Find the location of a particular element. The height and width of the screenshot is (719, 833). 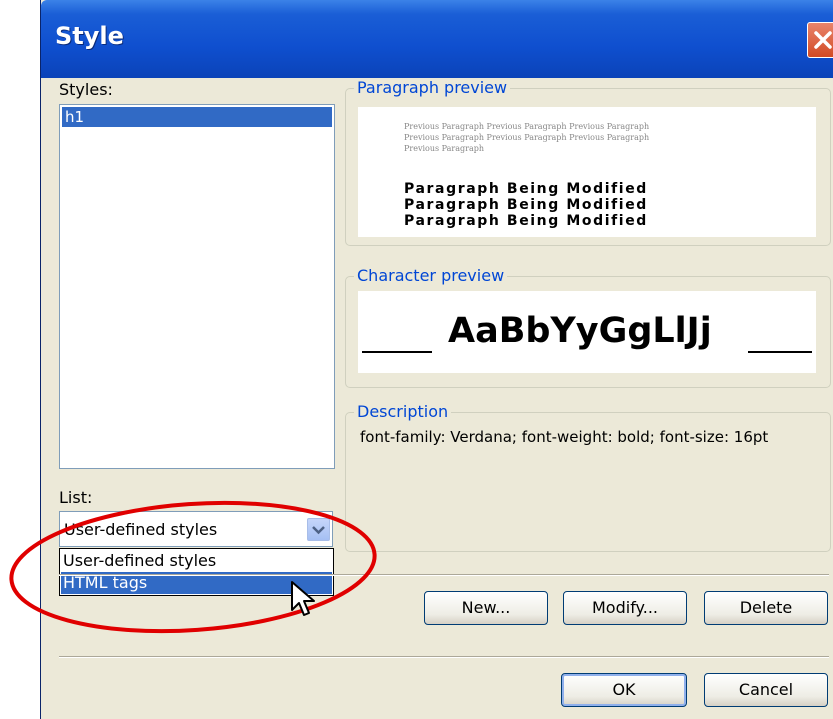

paragraph-preview-label: Paragraph preview is located at coordinates (432, 87).